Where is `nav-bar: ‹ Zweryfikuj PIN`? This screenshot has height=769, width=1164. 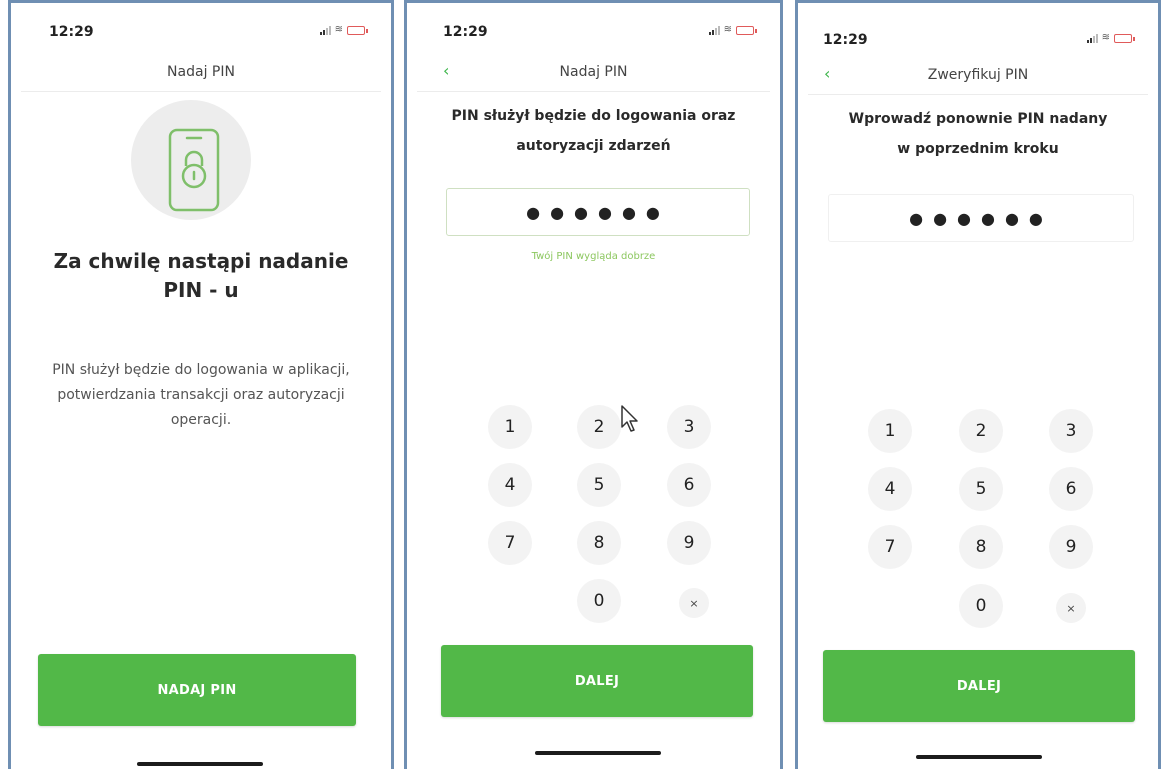 nav-bar: ‹ Zweryfikuj PIN is located at coordinates (978, 76).